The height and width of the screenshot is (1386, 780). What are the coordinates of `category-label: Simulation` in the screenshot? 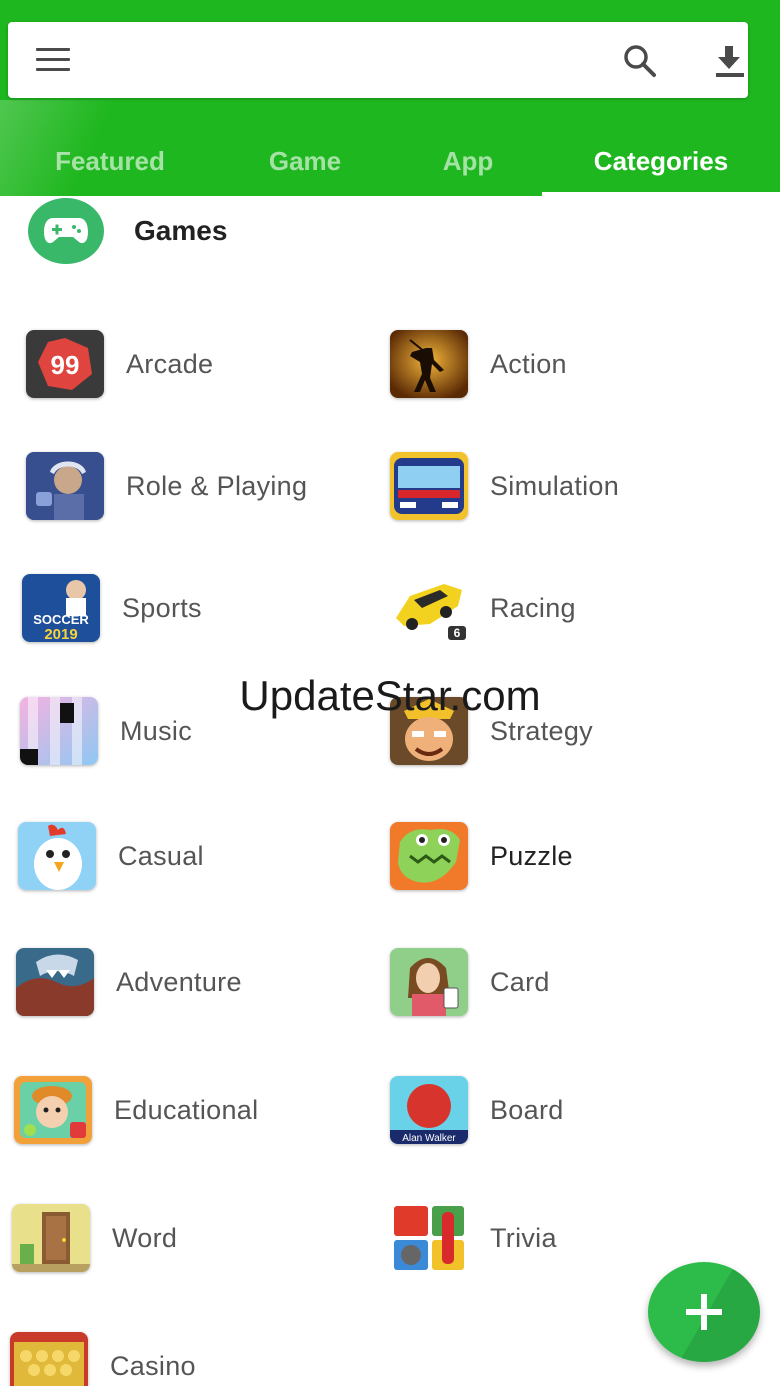 It's located at (555, 485).